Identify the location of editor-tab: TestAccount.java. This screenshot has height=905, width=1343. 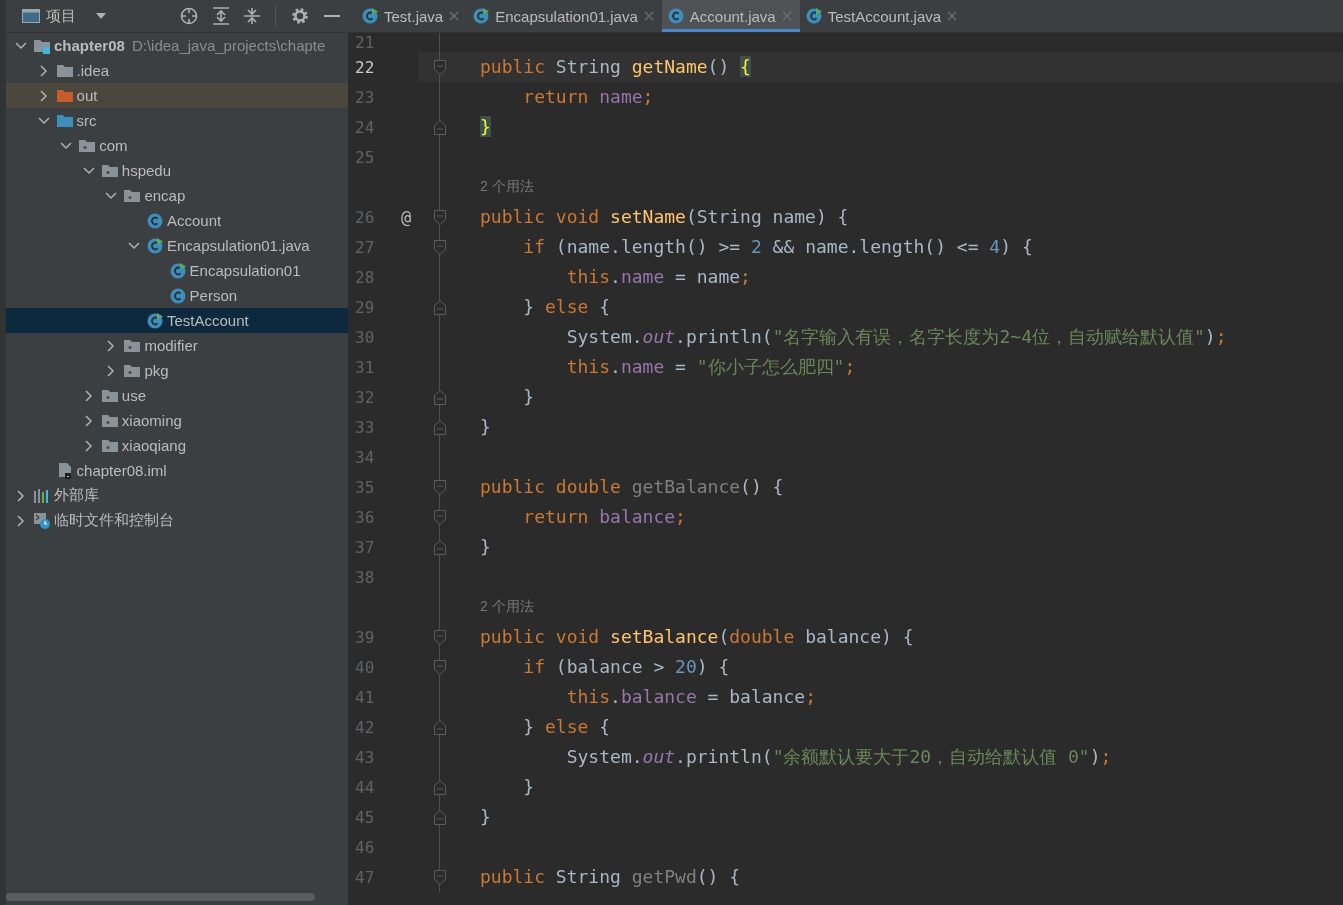
(882, 16).